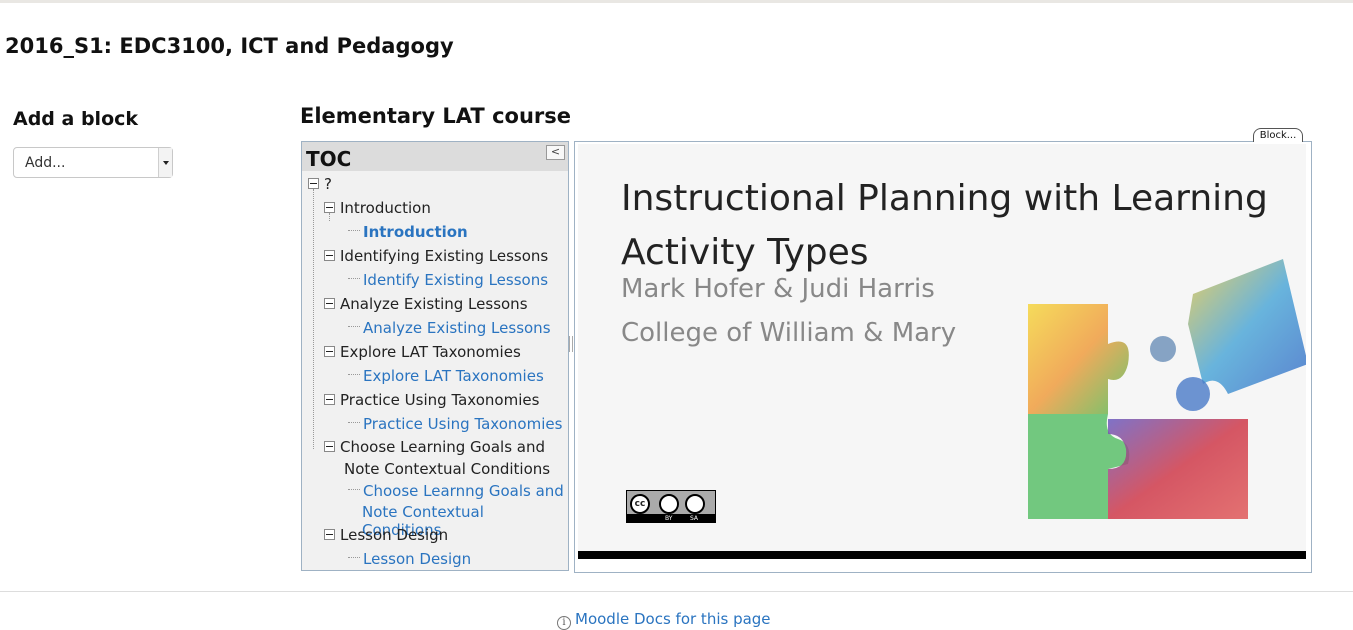  I want to click on attribution-icon, so click(669, 504).